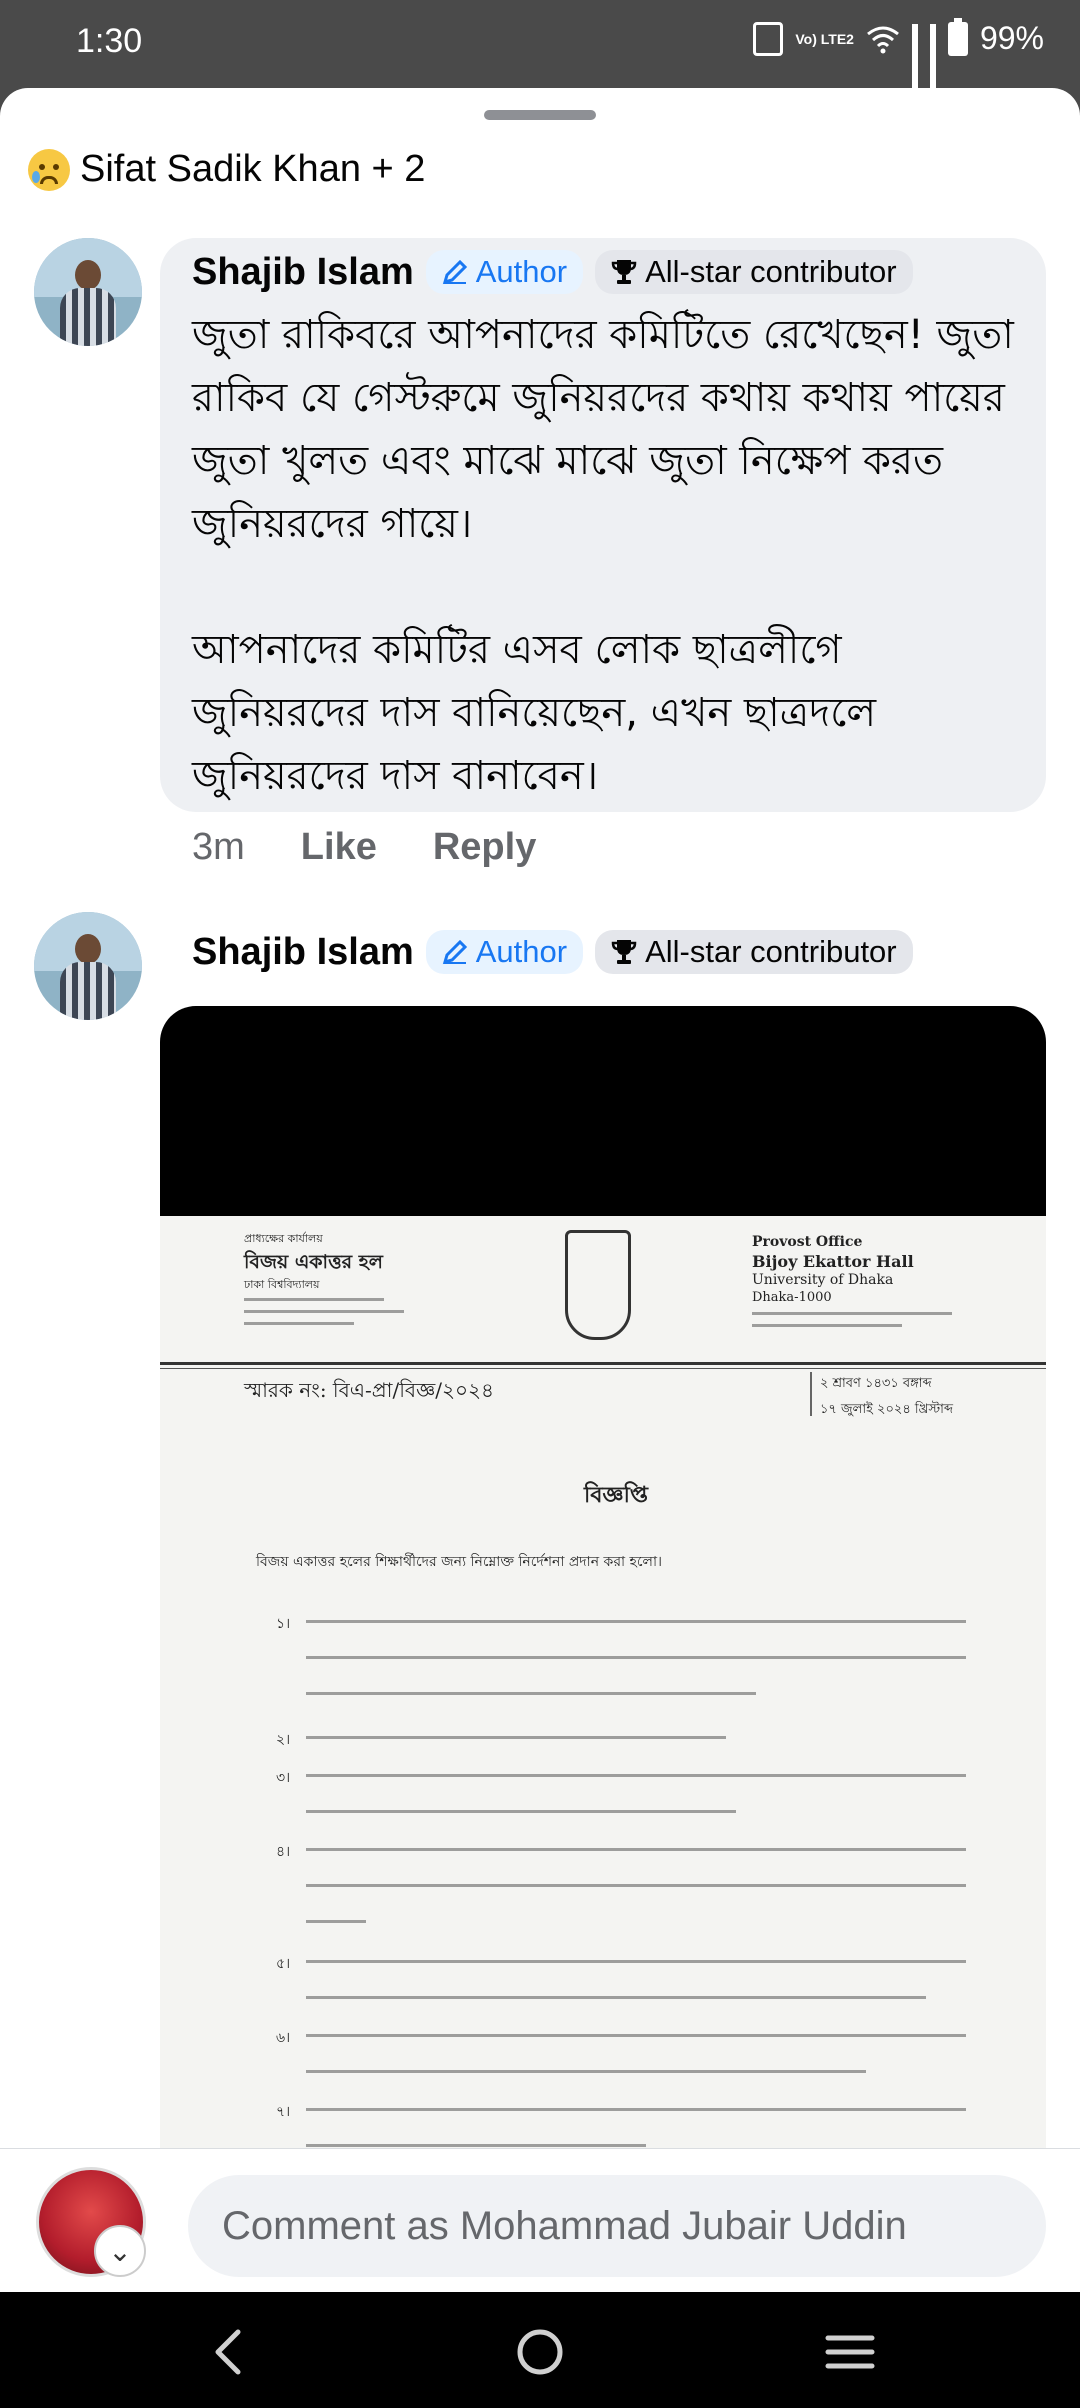 The height and width of the screenshot is (2408, 1080). Describe the element at coordinates (253, 169) in the screenshot. I see `reactions-text: Sifat Sadik Khan + 2` at that location.